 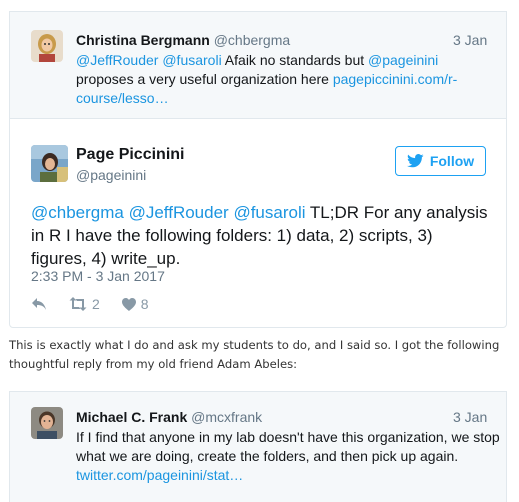 I want to click on michael-frank-avatar, so click(x=47, y=423).